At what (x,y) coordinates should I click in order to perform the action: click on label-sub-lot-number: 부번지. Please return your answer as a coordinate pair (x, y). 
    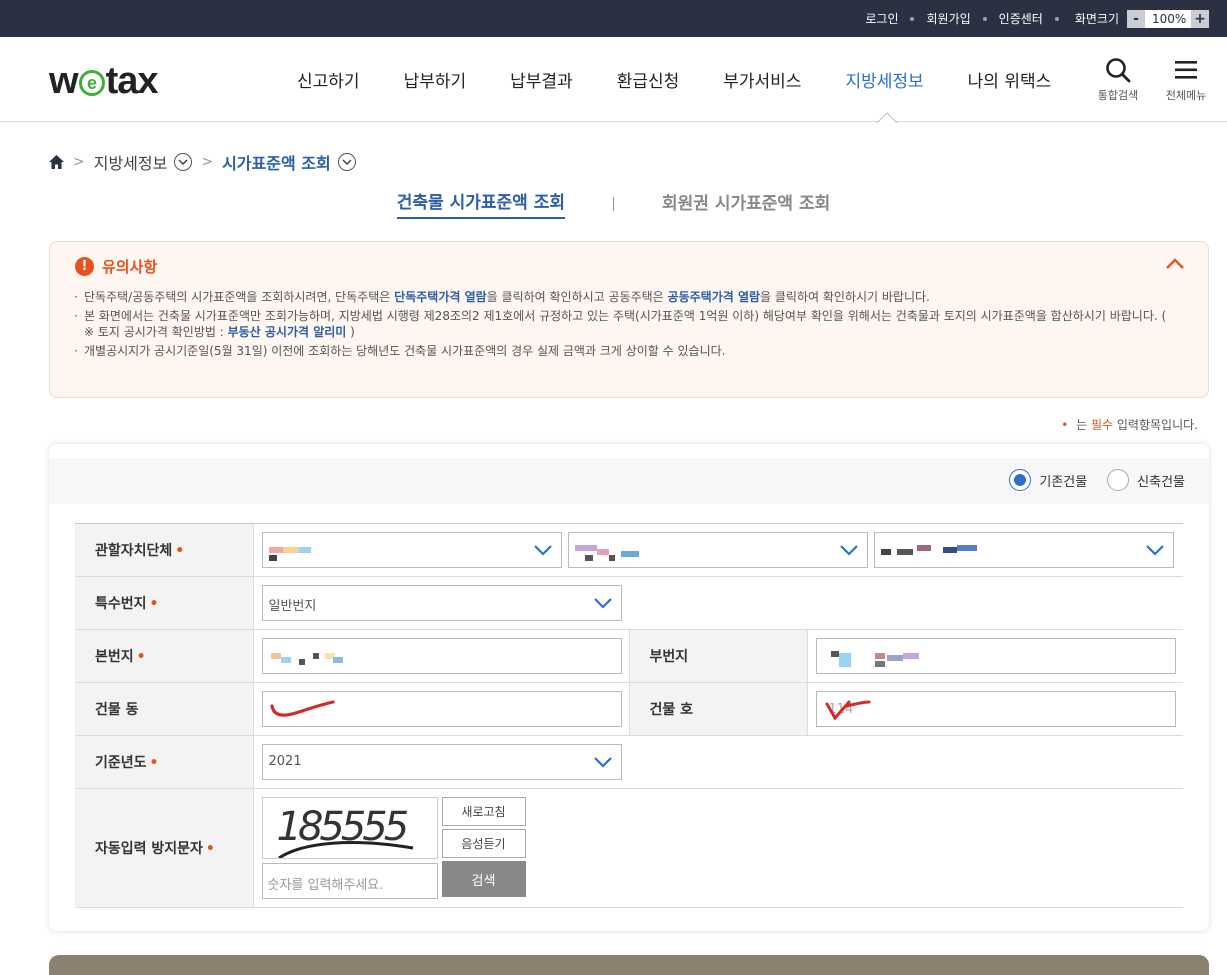
    Looking at the image, I should click on (718, 656).